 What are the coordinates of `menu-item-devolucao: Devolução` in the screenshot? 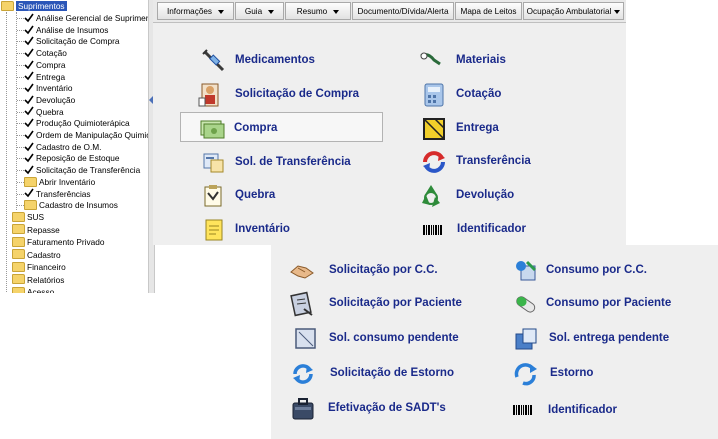 It's located at (513, 196).